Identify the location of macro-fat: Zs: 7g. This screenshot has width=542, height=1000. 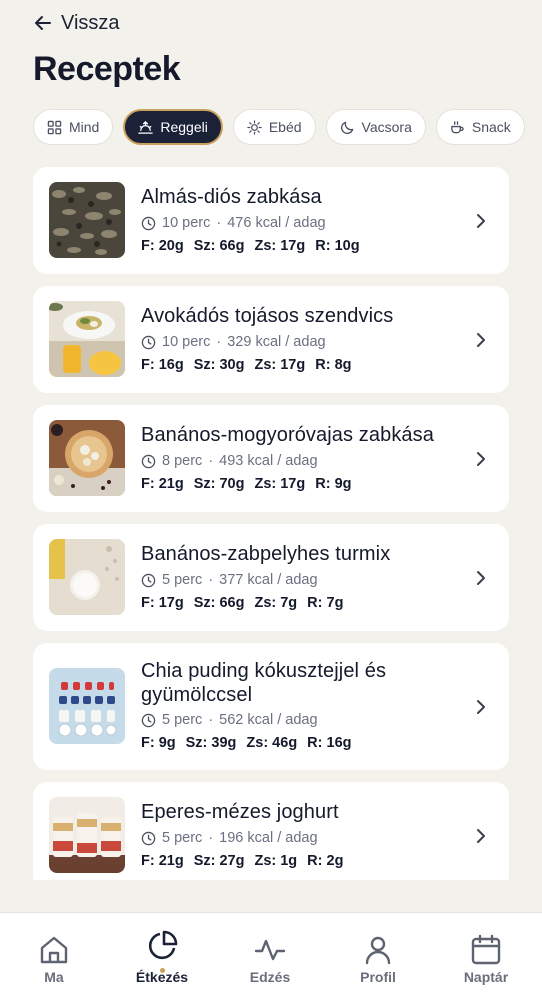
(276, 603).